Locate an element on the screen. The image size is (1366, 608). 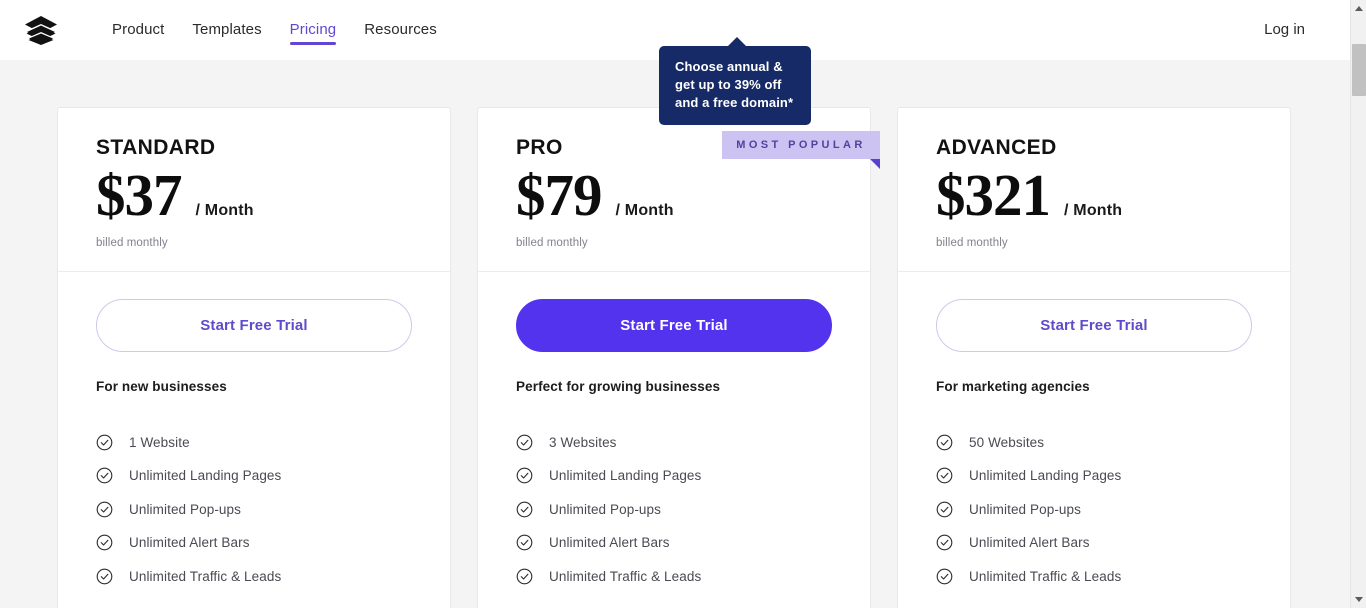
plan-tagline: For marketing agencies is located at coordinates (1013, 386).